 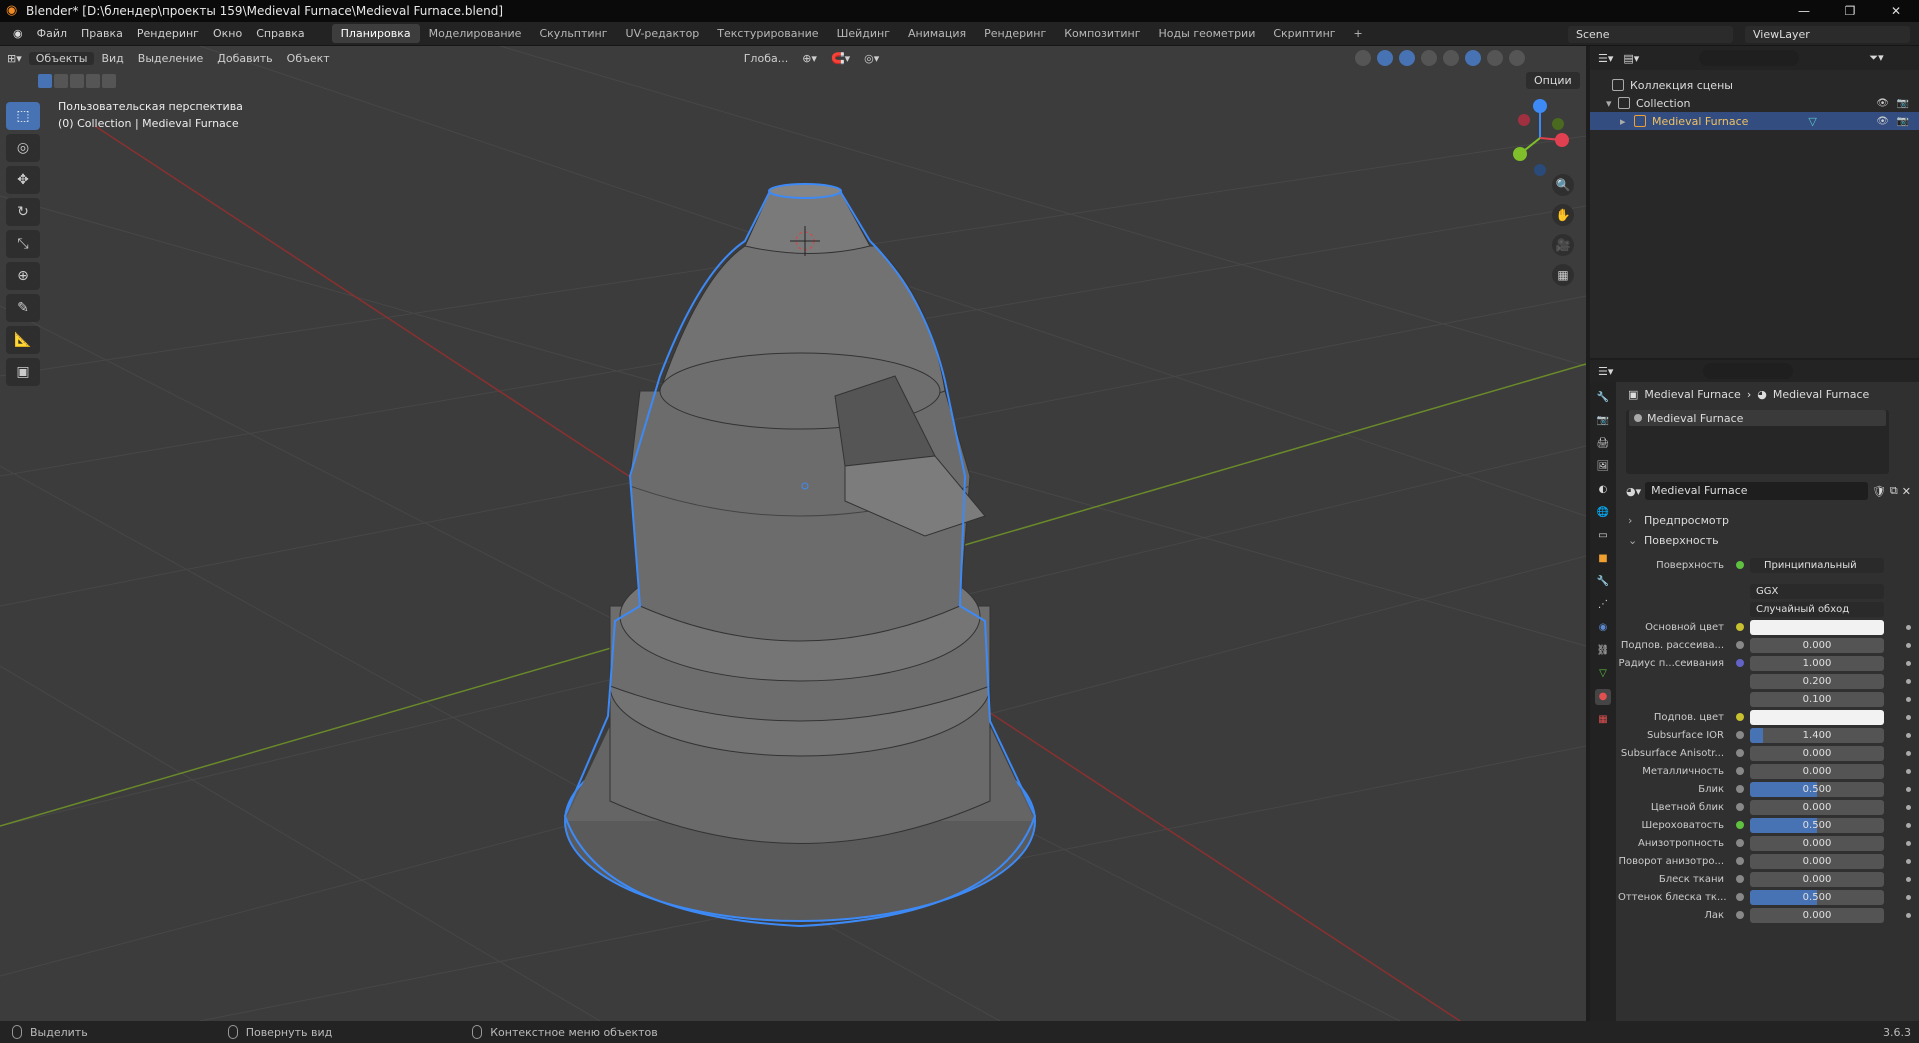 I want to click on texture-tab-icon: ▦, so click(x=1603, y=720).